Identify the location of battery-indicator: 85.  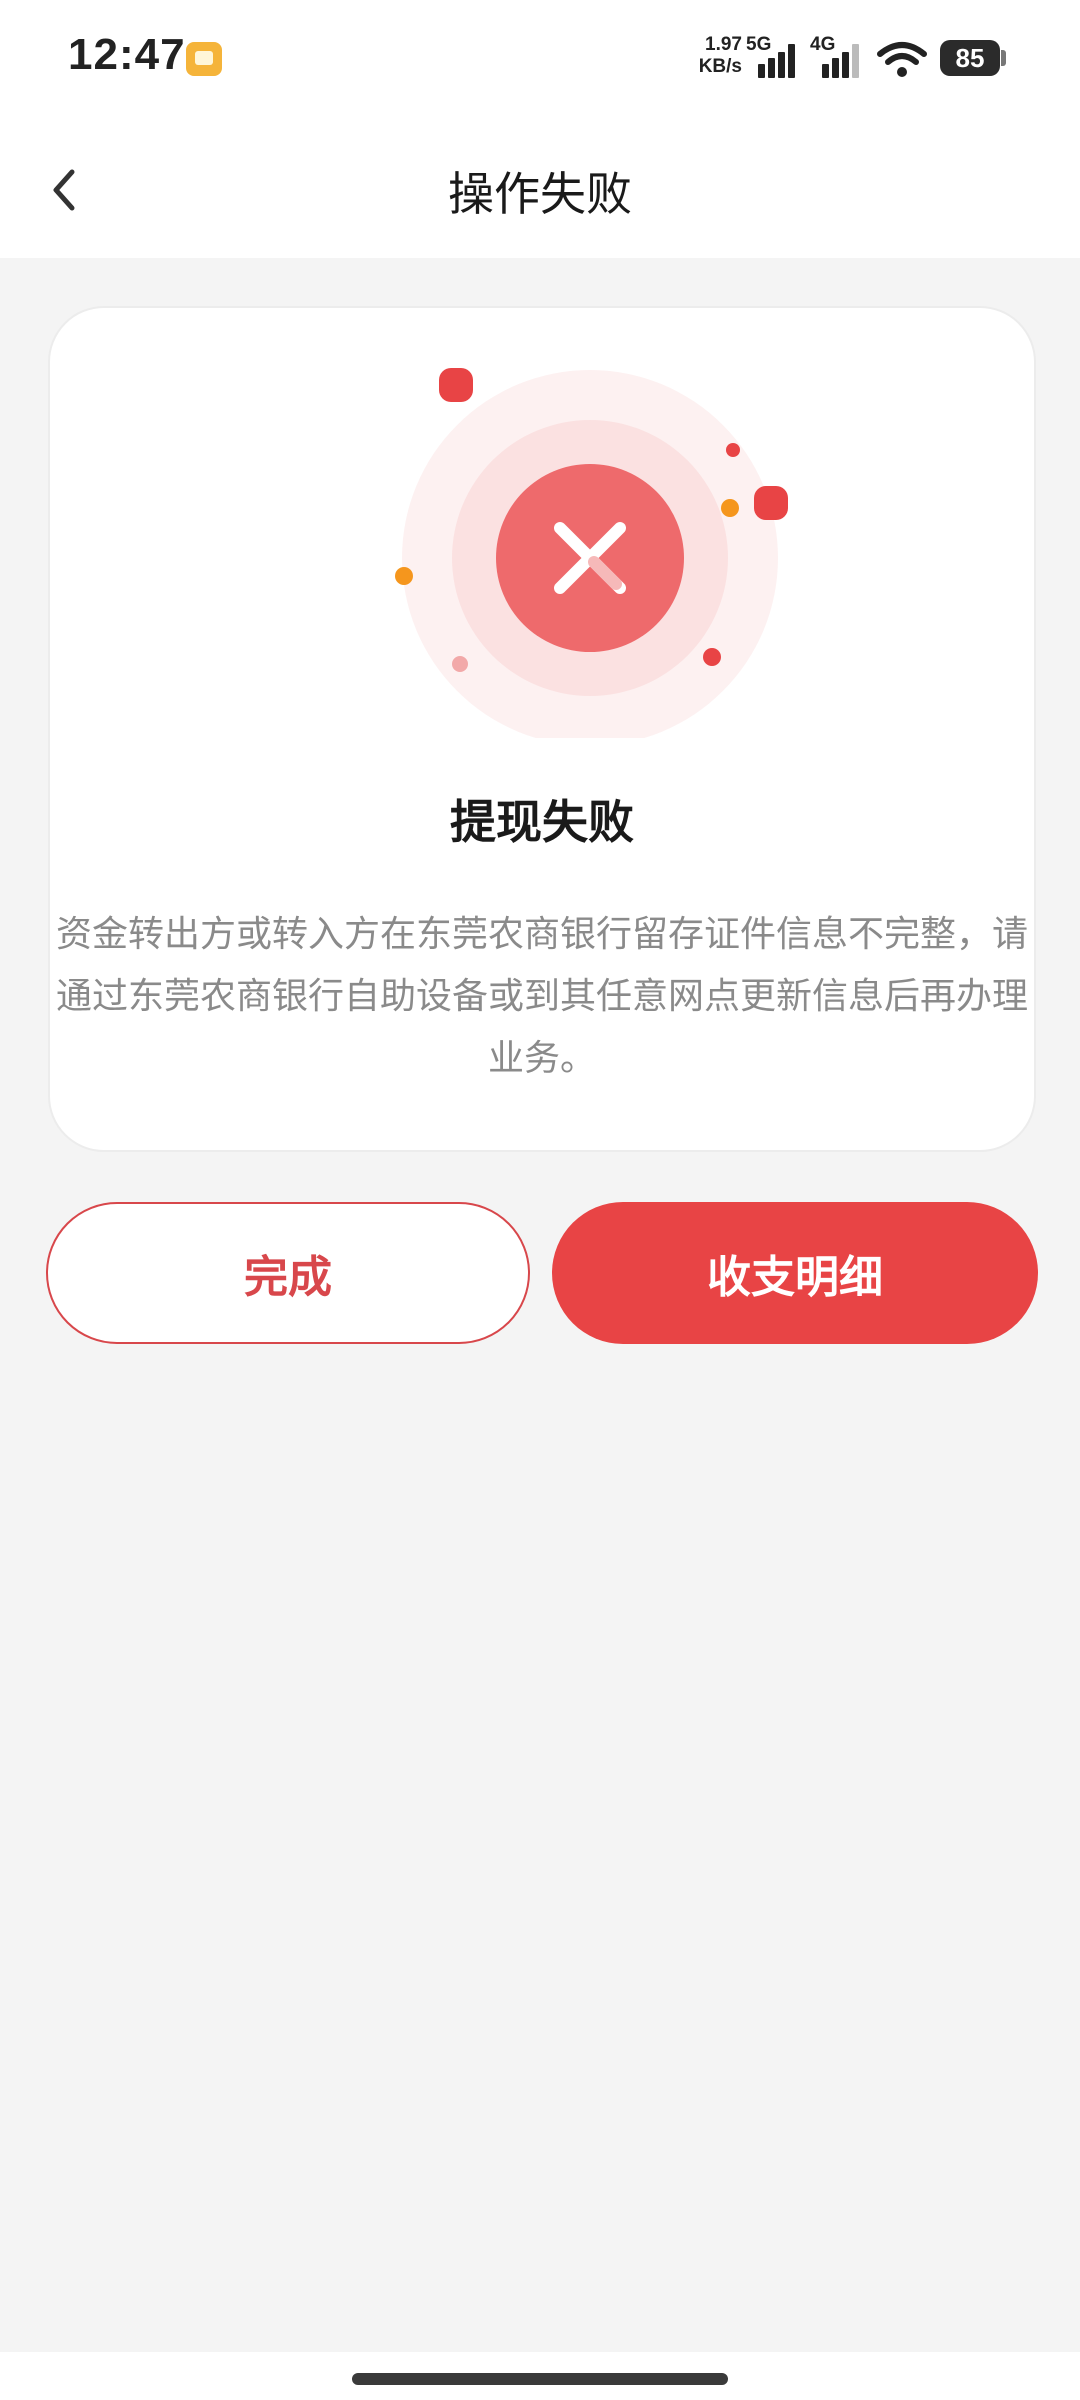
(970, 58).